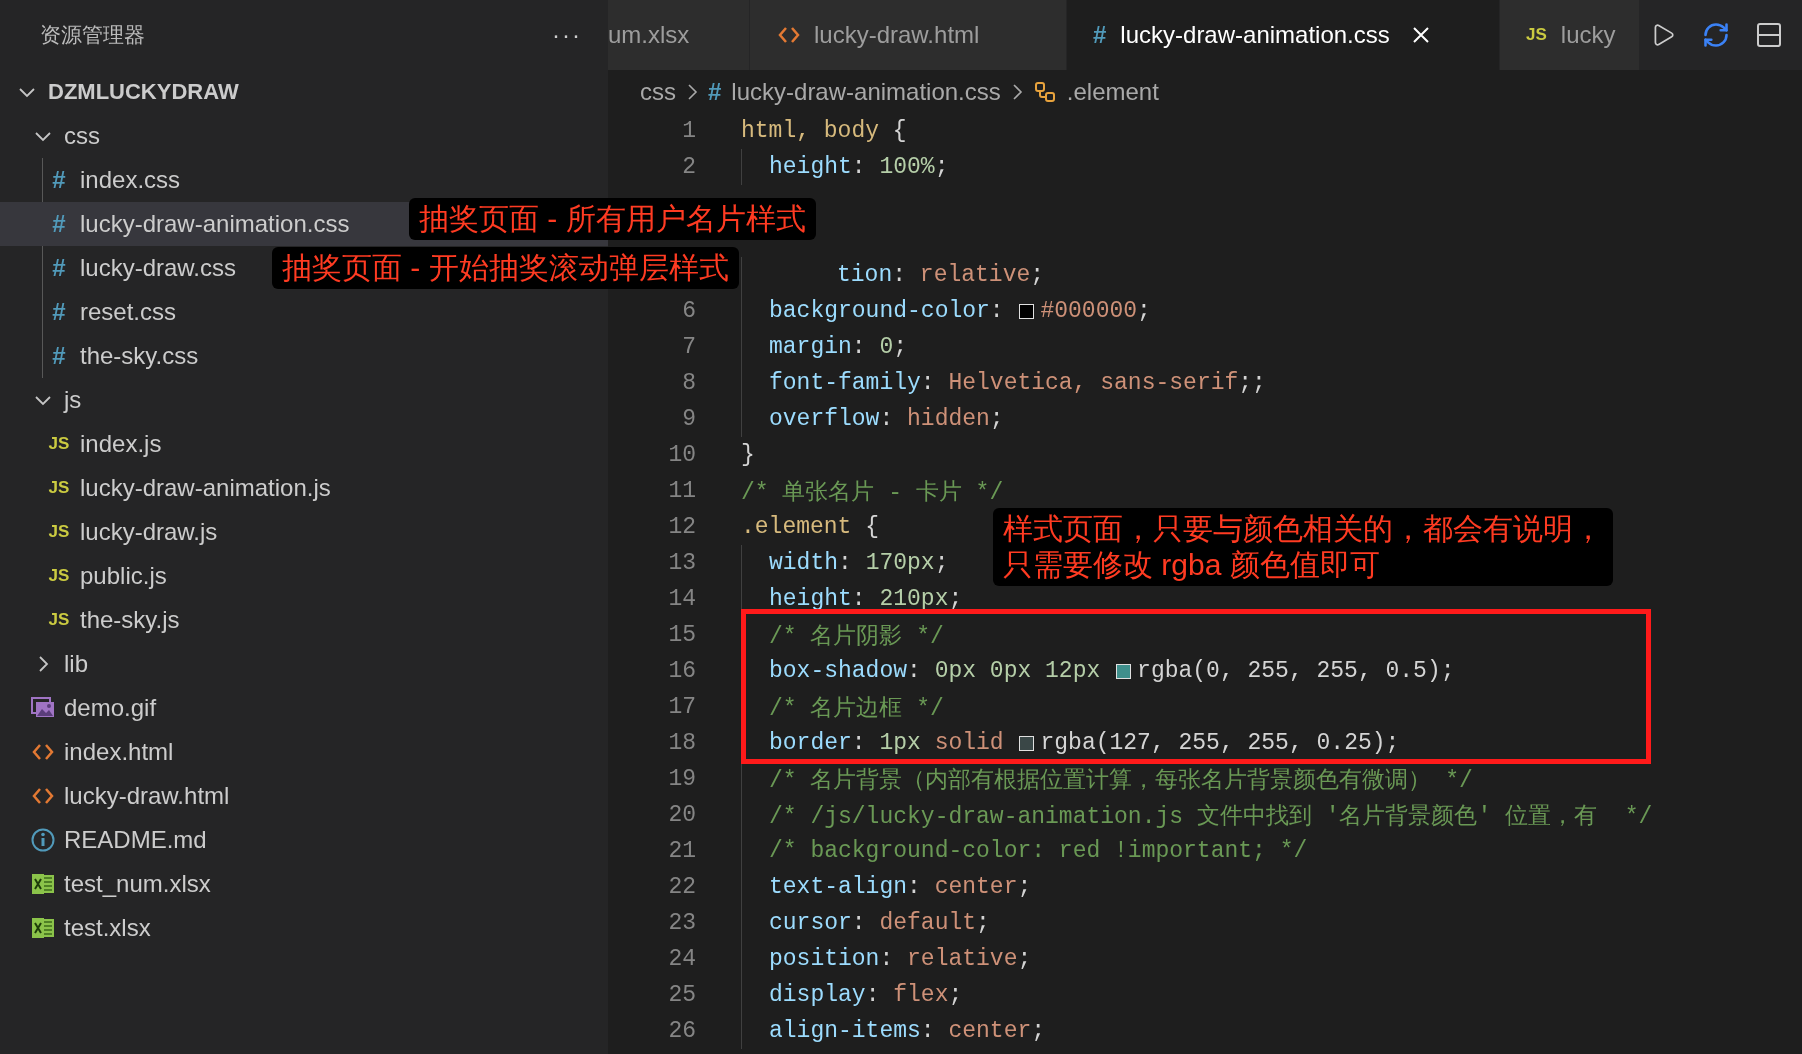  Describe the element at coordinates (688, 131) in the screenshot. I see `line-number: 1` at that location.